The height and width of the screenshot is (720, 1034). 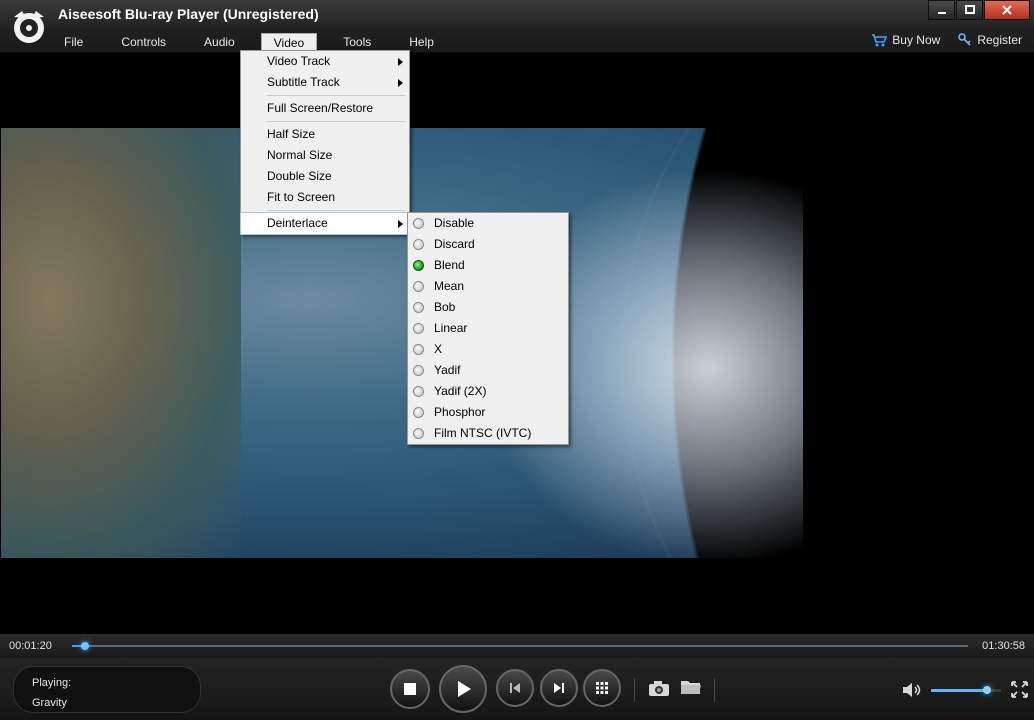 What do you see at coordinates (941, 13) in the screenshot?
I see `minimize-icon` at bounding box center [941, 13].